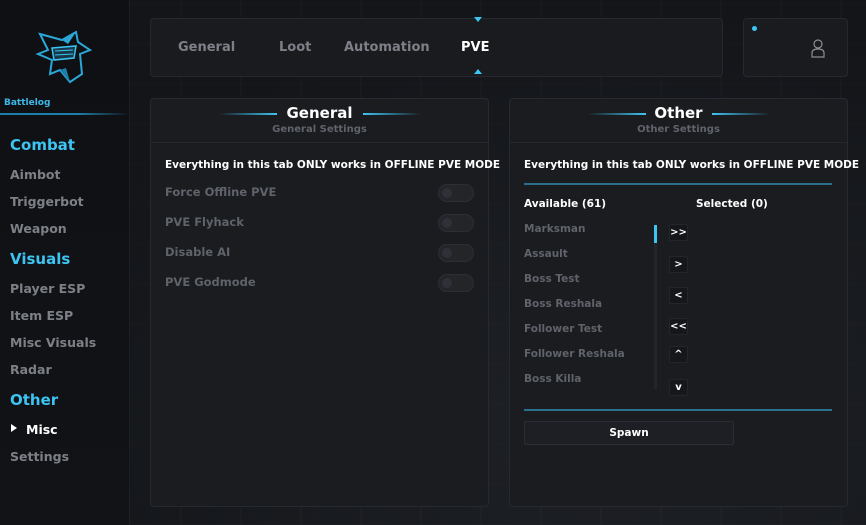 This screenshot has height=525, width=866. I want to click on move-all-right-button: >>, so click(678, 232).